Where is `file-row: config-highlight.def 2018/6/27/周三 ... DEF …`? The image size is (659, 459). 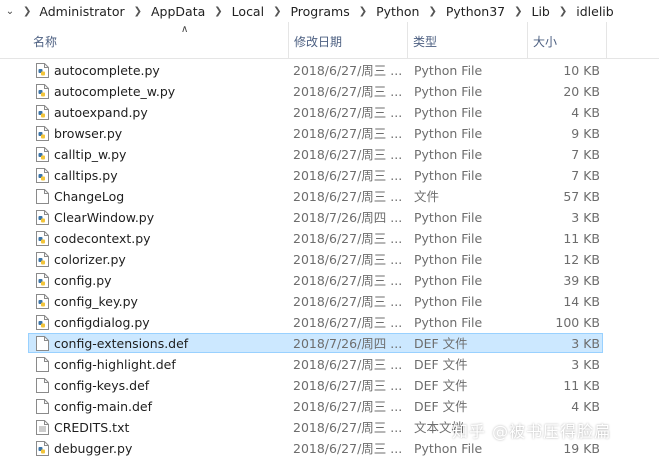
file-row: config-highlight.def 2018/6/27/周三 ... DEF … is located at coordinates (329, 364).